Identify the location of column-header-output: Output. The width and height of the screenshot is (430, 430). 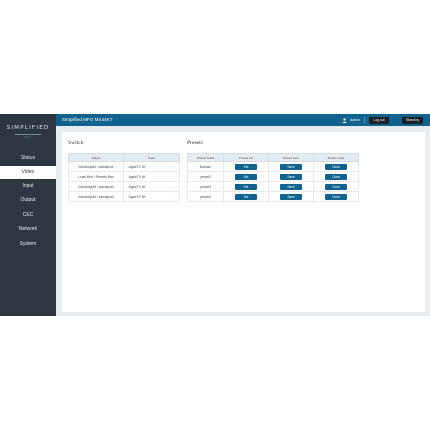
(96, 157).